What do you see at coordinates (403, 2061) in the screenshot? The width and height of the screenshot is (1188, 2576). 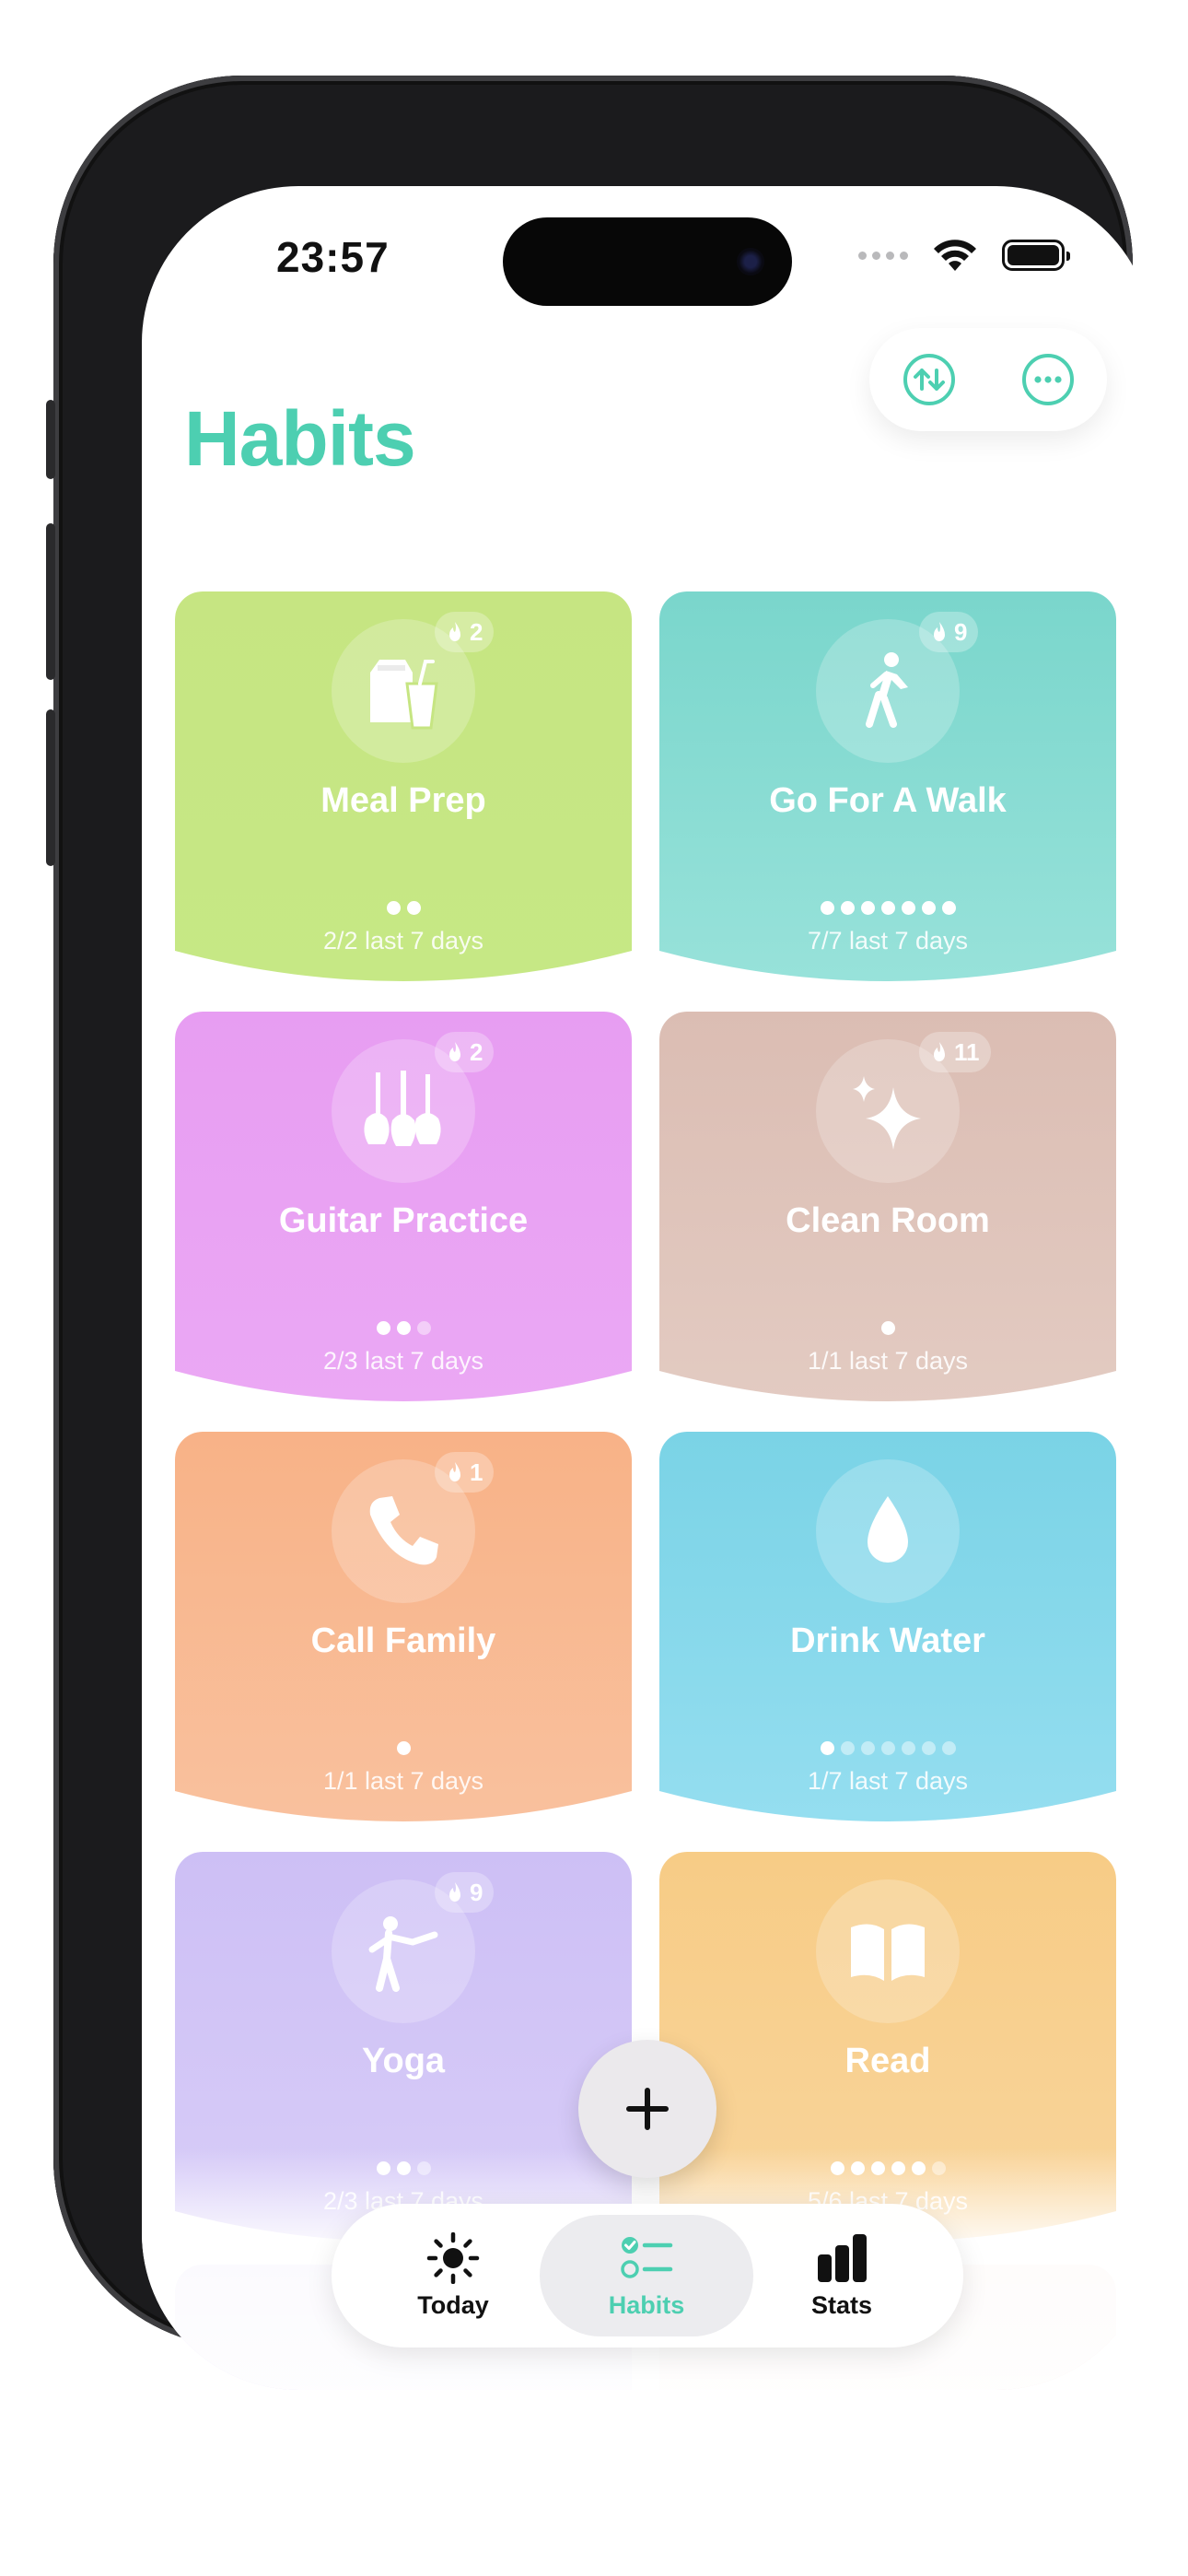 I see `habit-name: Yoga` at bounding box center [403, 2061].